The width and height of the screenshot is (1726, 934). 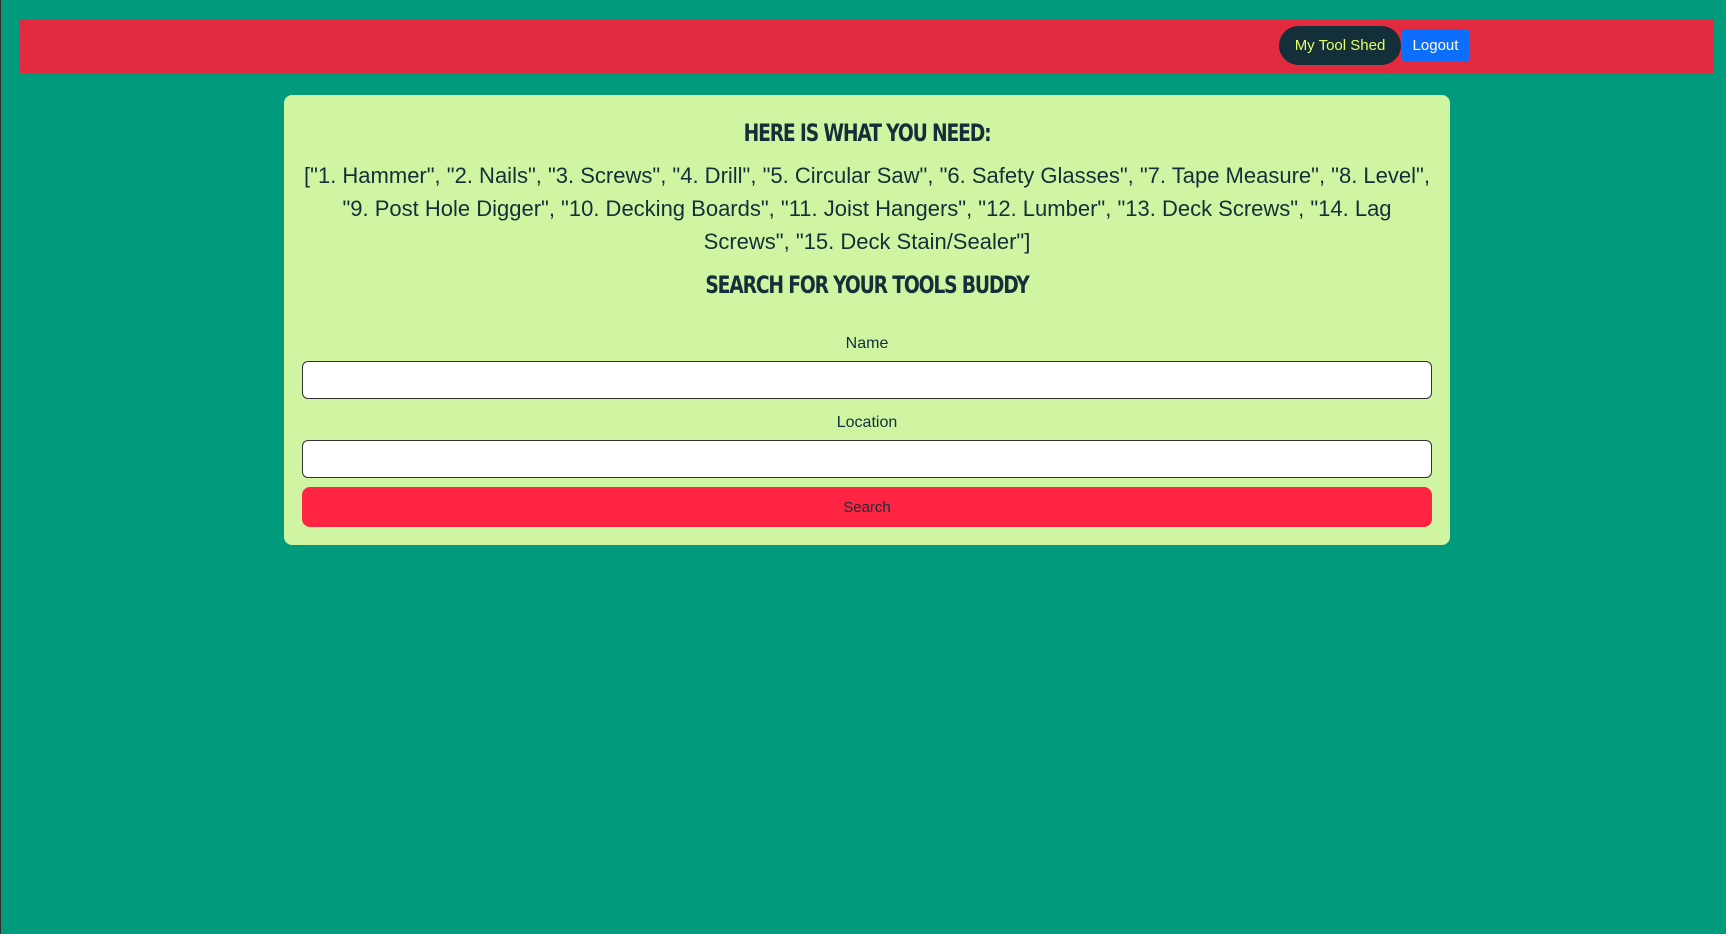 I want to click on location-input, so click(x=867, y=459).